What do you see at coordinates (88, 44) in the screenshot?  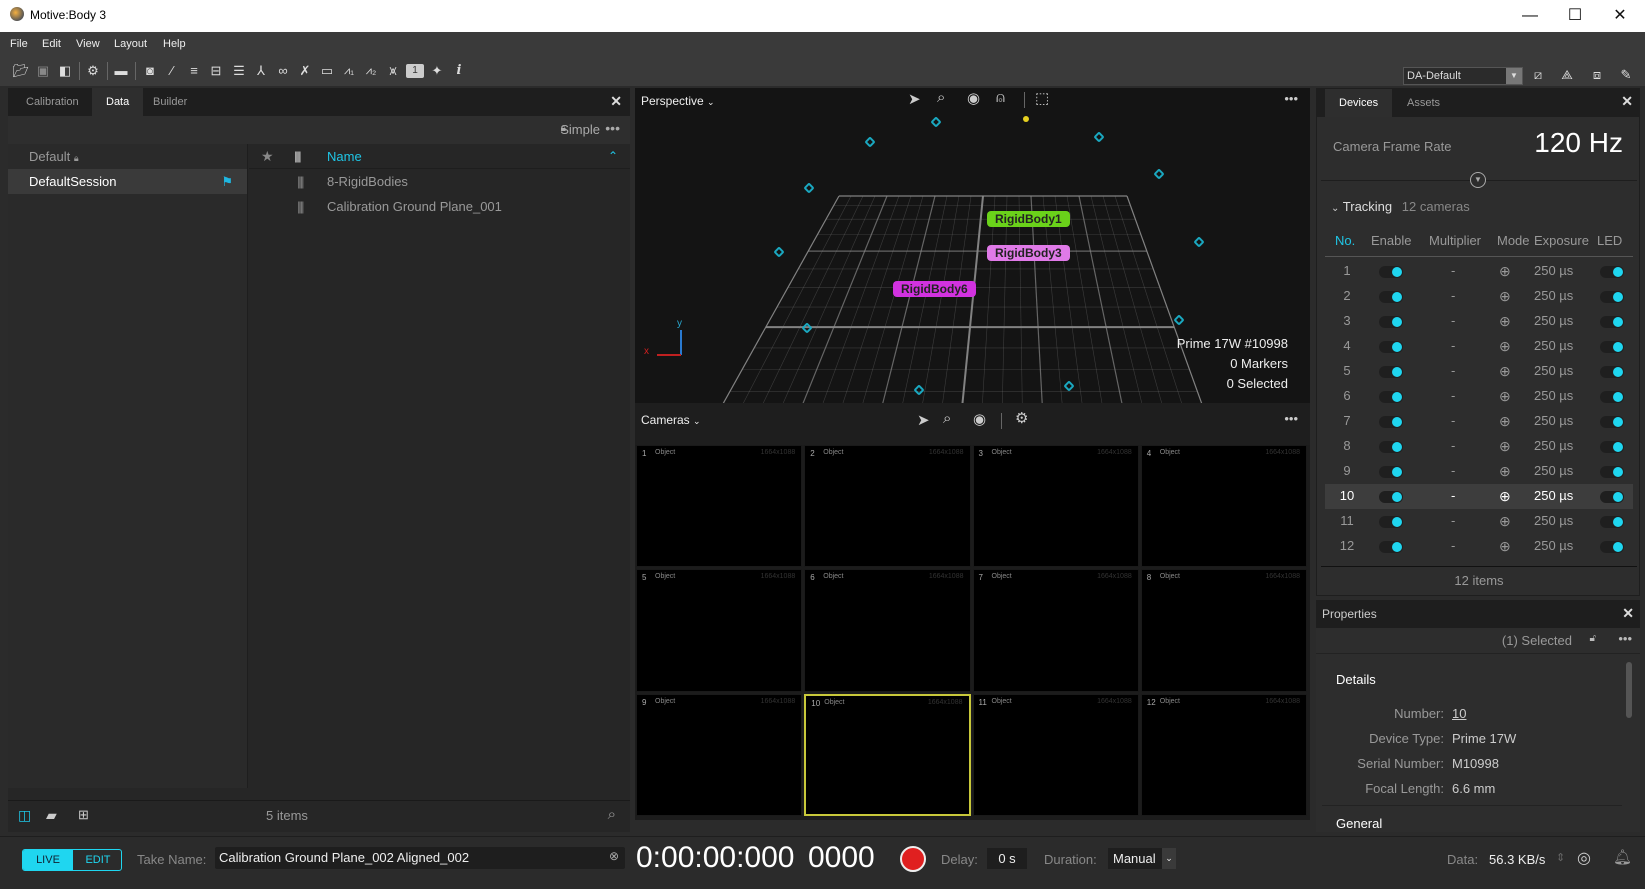 I see `menu-view: View` at bounding box center [88, 44].